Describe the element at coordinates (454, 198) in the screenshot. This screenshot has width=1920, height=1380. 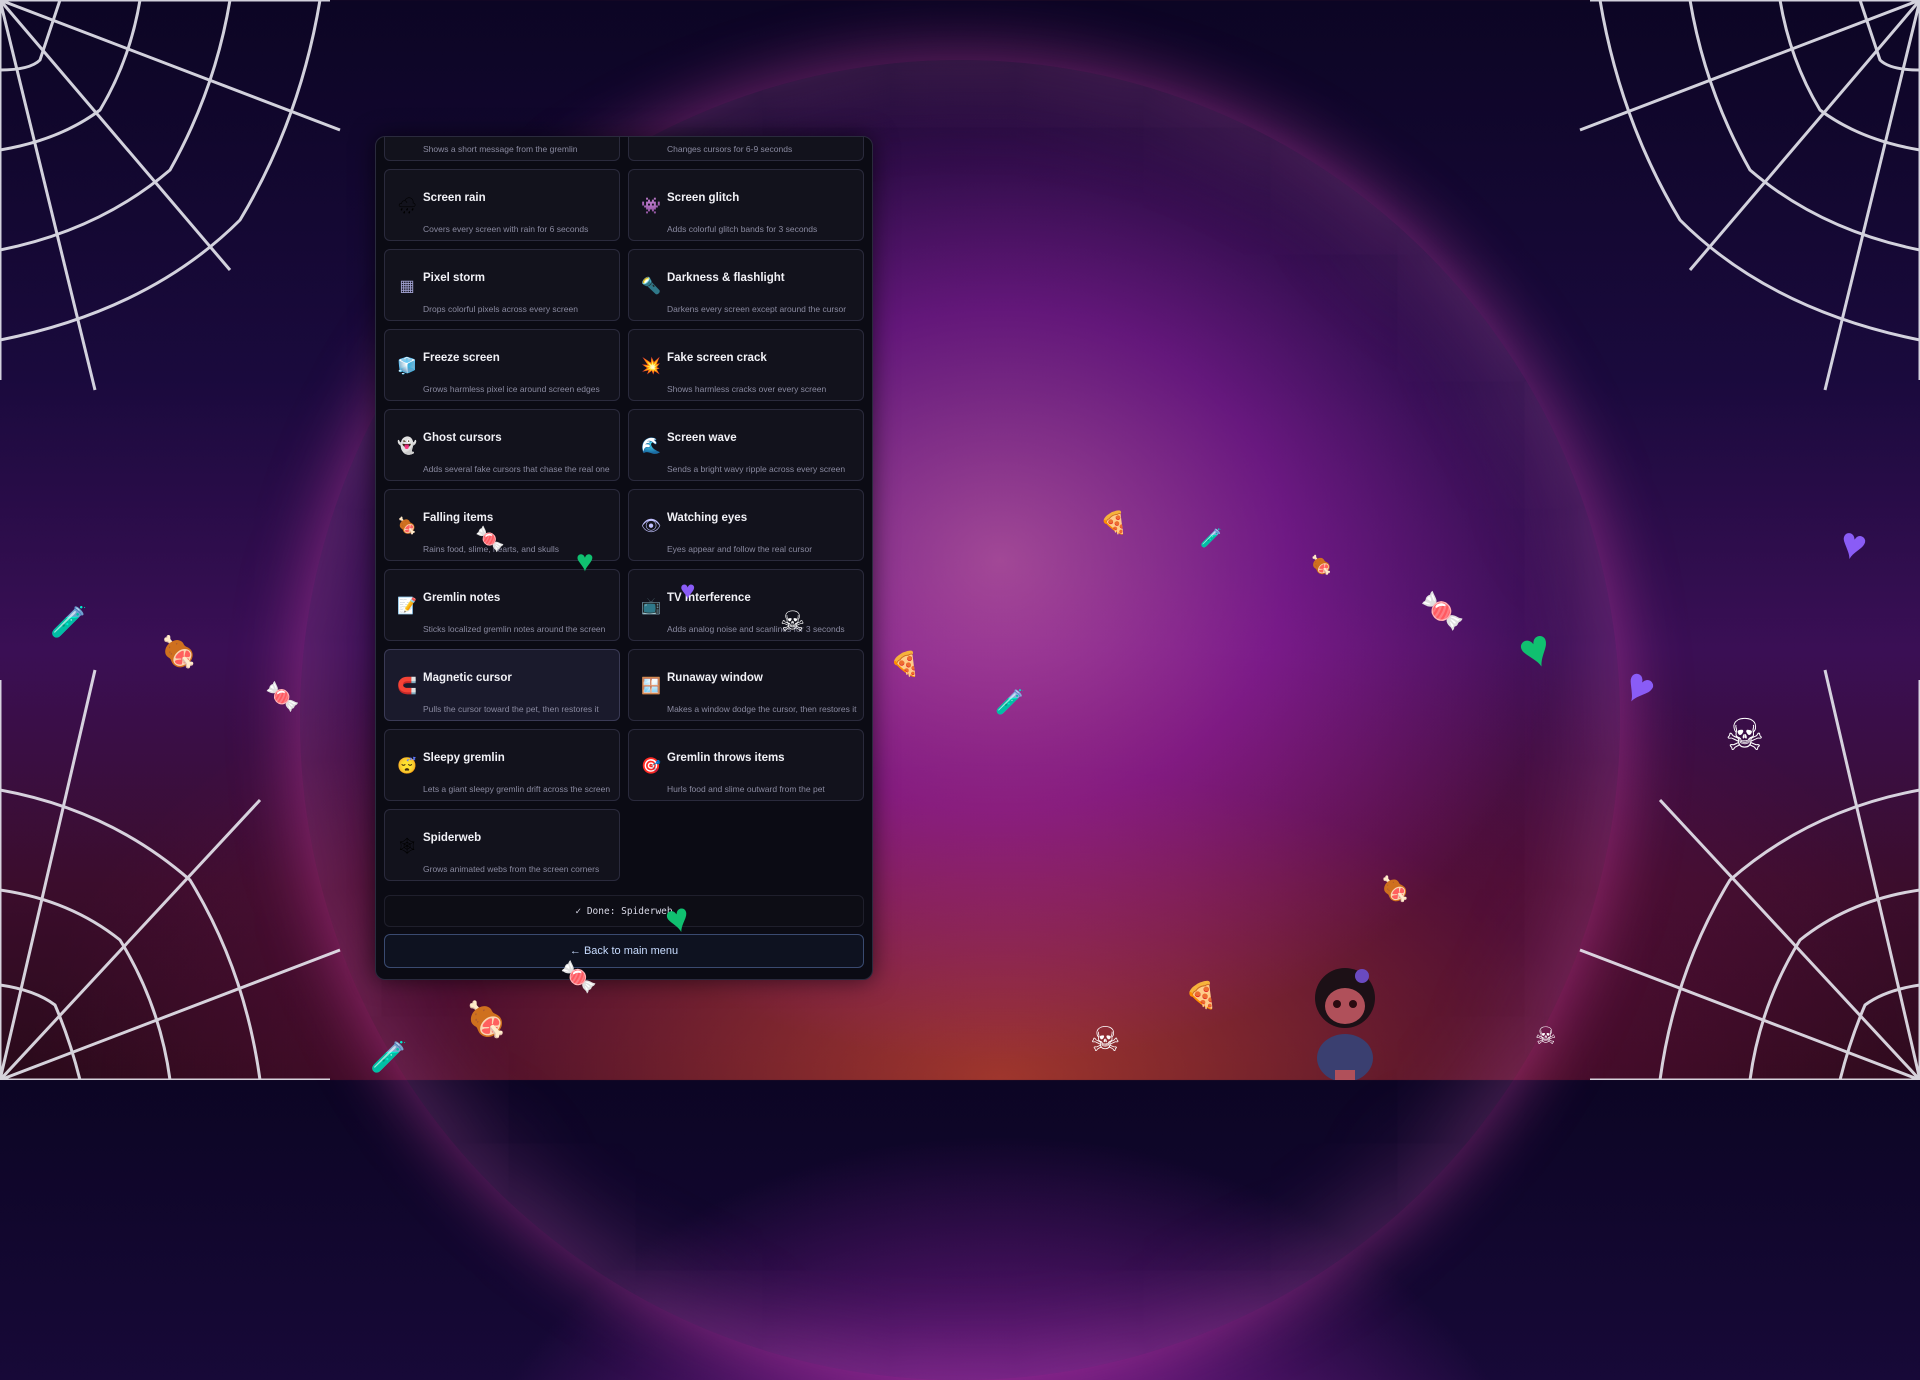
I see `effect-title: Screen rain` at that location.